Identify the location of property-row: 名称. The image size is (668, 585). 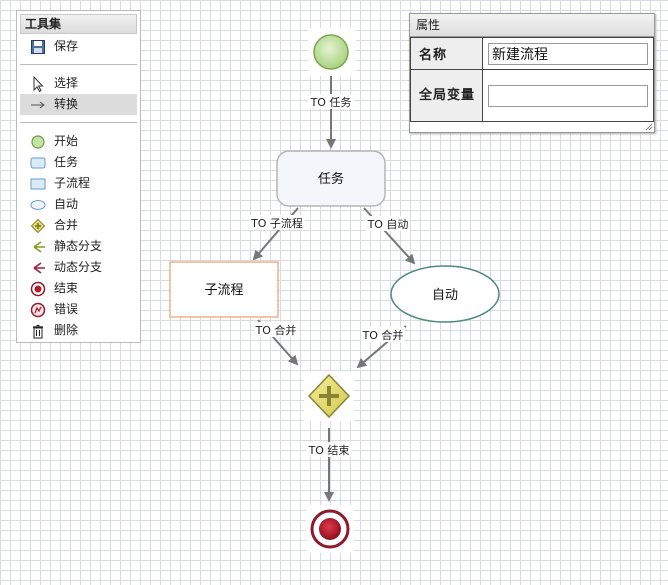
(532, 53).